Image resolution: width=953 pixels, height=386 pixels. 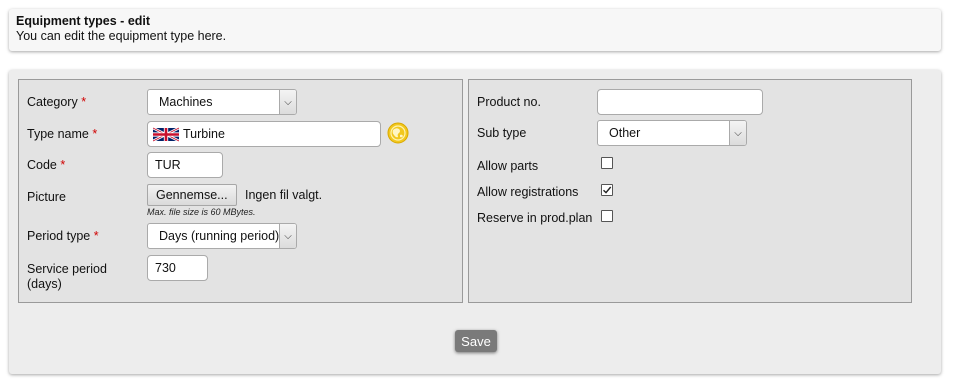 I want to click on page-title: Equipment types - edit, so click(x=83, y=21).